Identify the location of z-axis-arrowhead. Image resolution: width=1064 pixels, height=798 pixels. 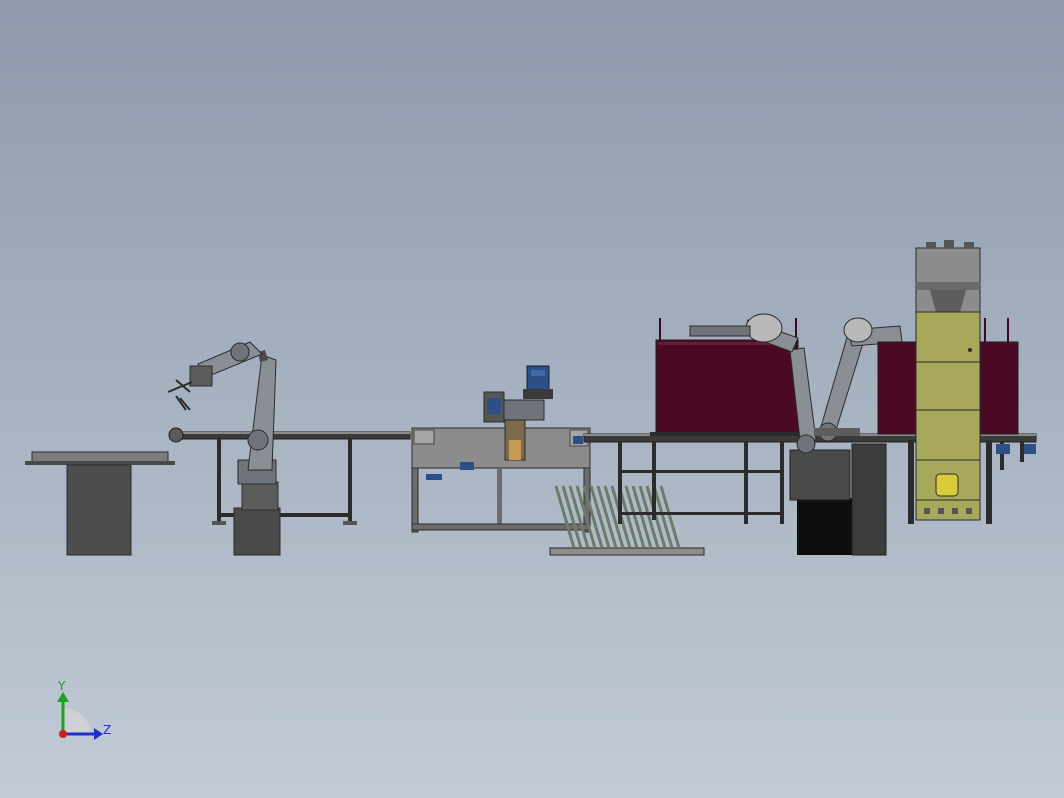
(98, 734).